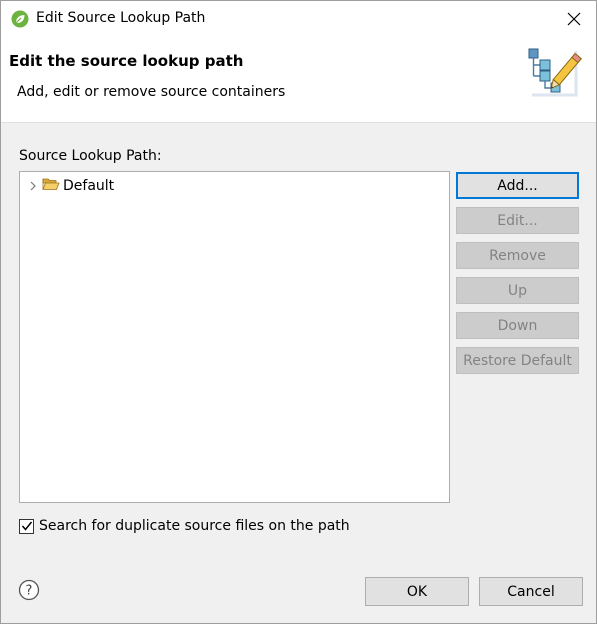 Image resolution: width=597 pixels, height=624 pixels. What do you see at coordinates (517, 360) in the screenshot?
I see `restore-default-button: Restore Default` at bounding box center [517, 360].